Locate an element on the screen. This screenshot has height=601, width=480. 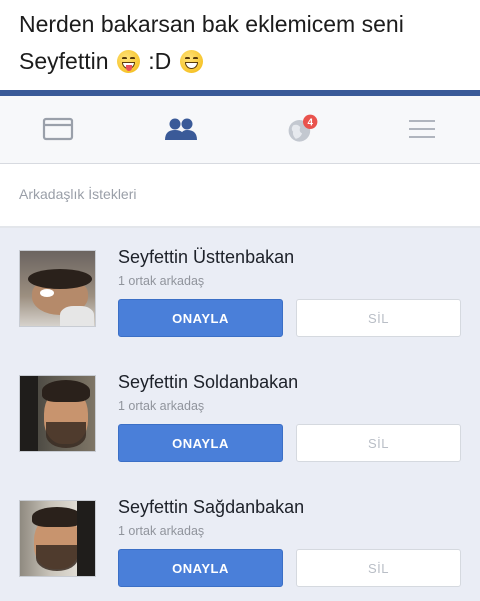
tab-notifications: 4 is located at coordinates (303, 129).